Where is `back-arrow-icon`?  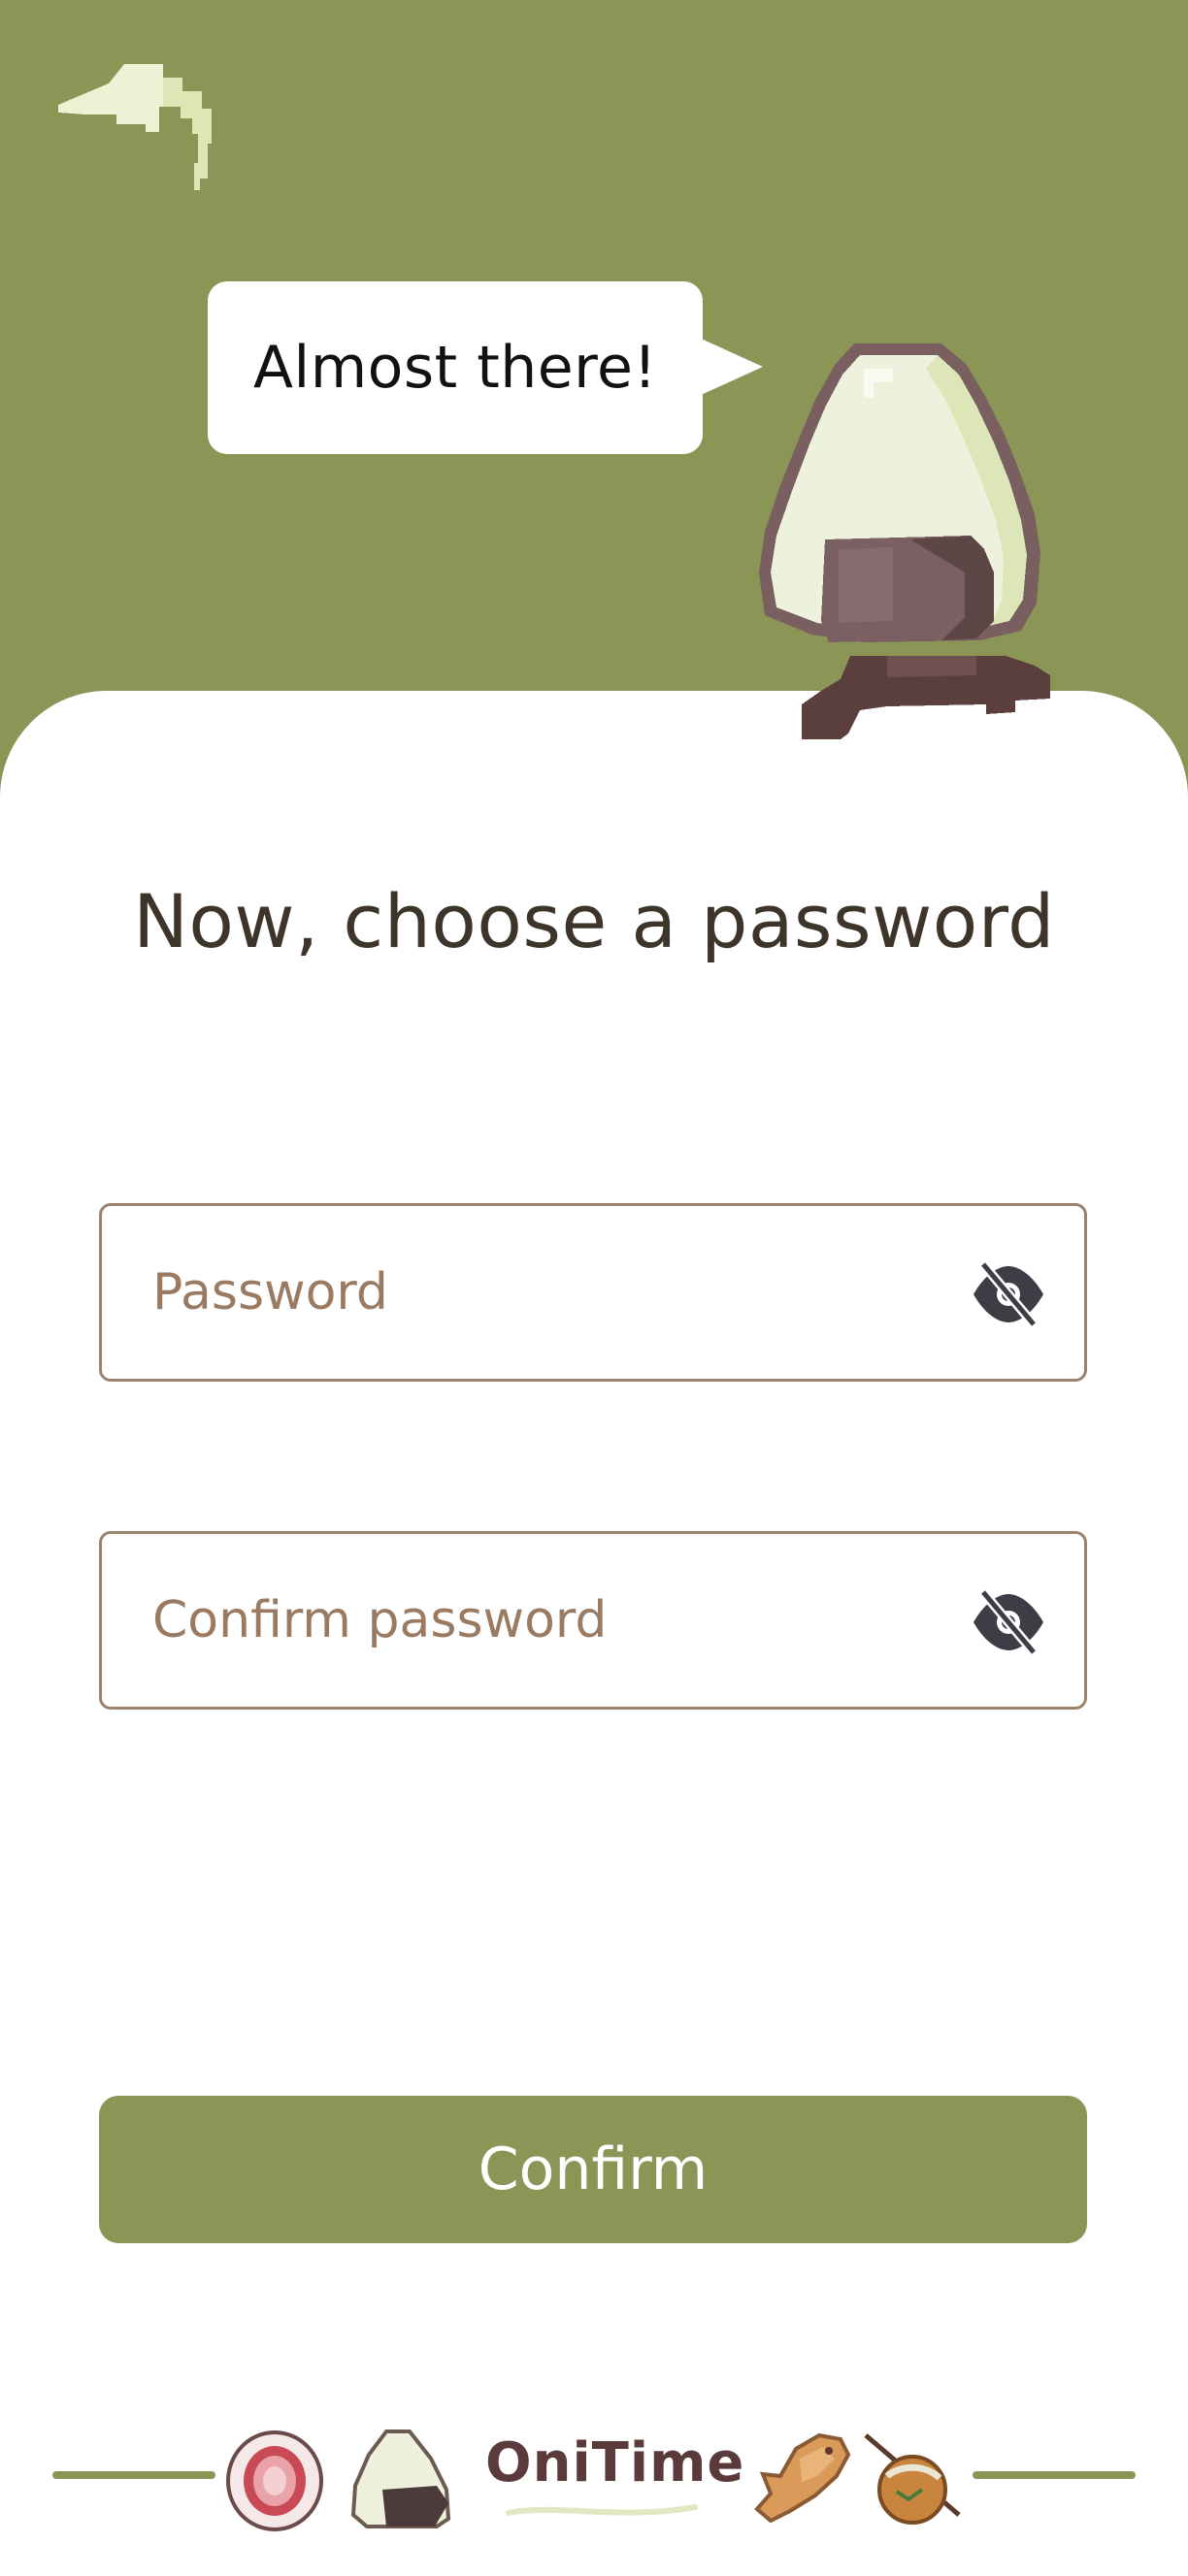
back-arrow-icon is located at coordinates (150, 131).